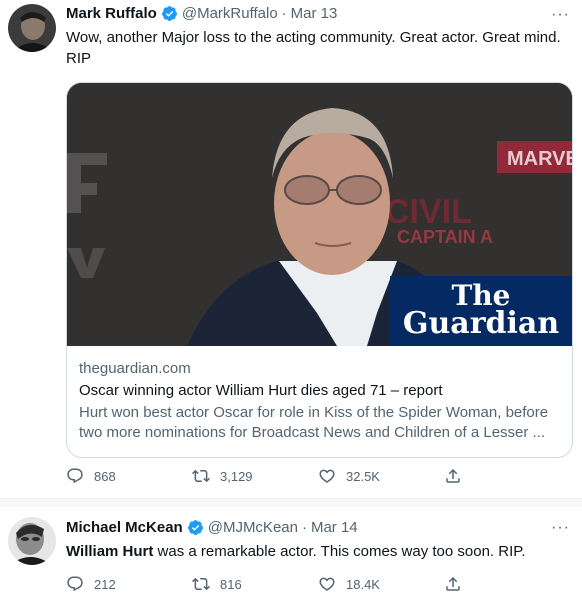 The image size is (582, 598). What do you see at coordinates (135, 368) in the screenshot?
I see `card-domain: theguardian.com` at bounding box center [135, 368].